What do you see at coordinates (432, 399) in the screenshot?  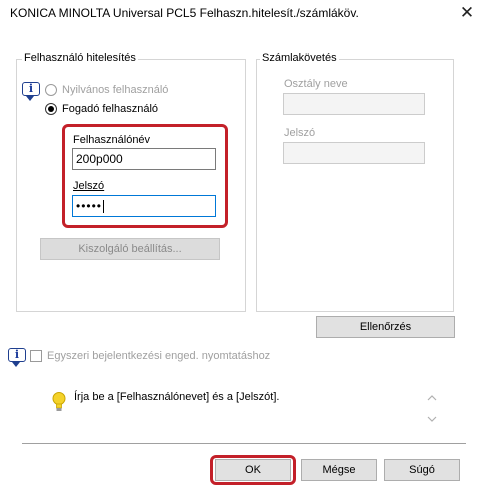 I see `scroll-up-icon` at bounding box center [432, 399].